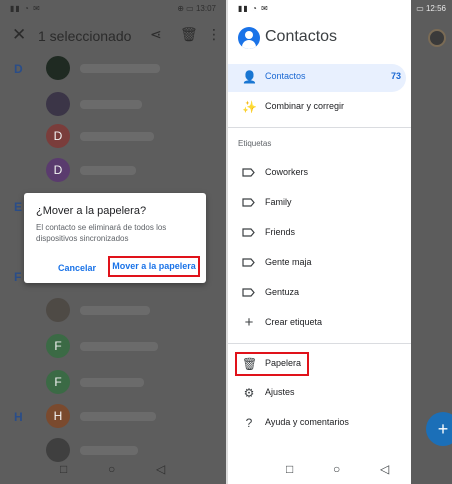 This screenshot has height=484, width=452. Describe the element at coordinates (18, 417) in the screenshot. I see `section-letter-h: H` at that location.